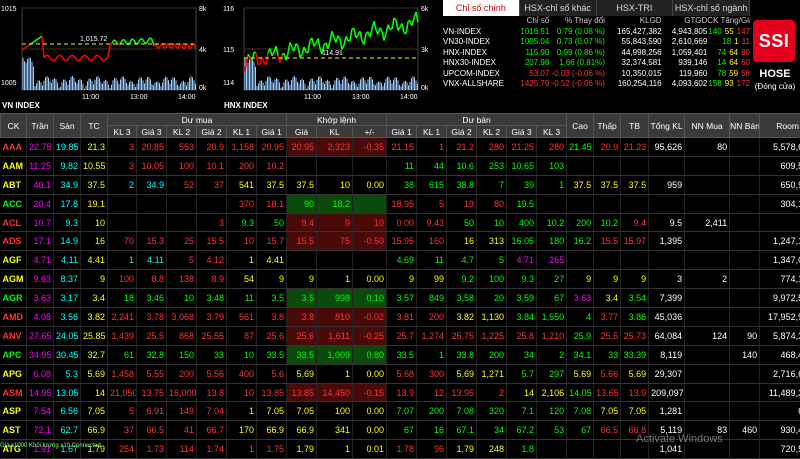 The width and height of the screenshot is (800, 459). I want to click on col-foreign-sell: NN Bán, so click(745, 126).